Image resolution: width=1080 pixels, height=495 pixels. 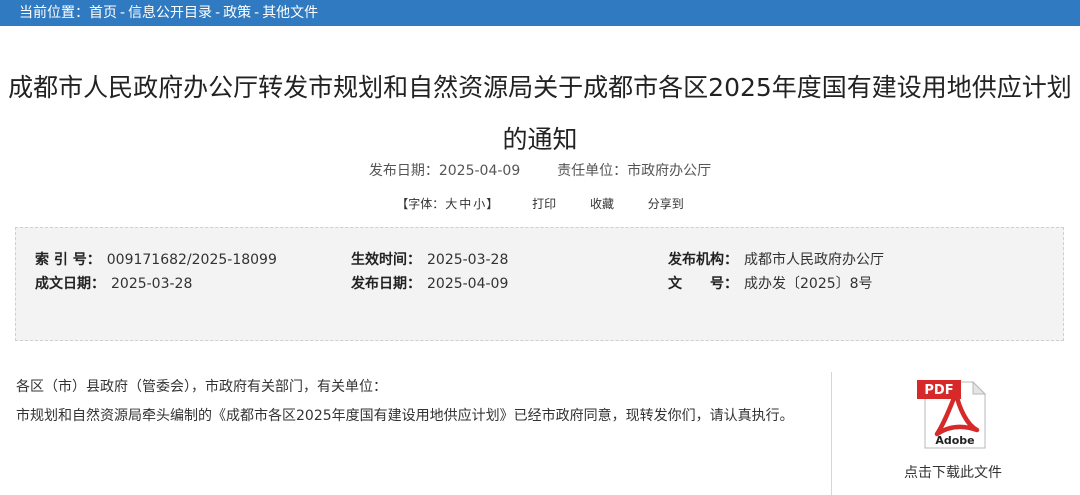 What do you see at coordinates (592, 171) in the screenshot?
I see `responsible-unit-label: 责任单位：` at bounding box center [592, 171].